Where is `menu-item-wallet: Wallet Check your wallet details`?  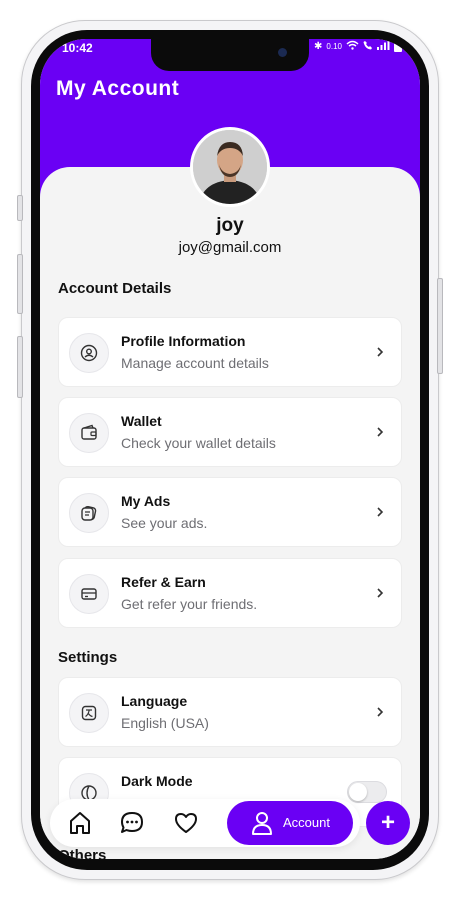 menu-item-wallet: Wallet Check your wallet details is located at coordinates (230, 432).